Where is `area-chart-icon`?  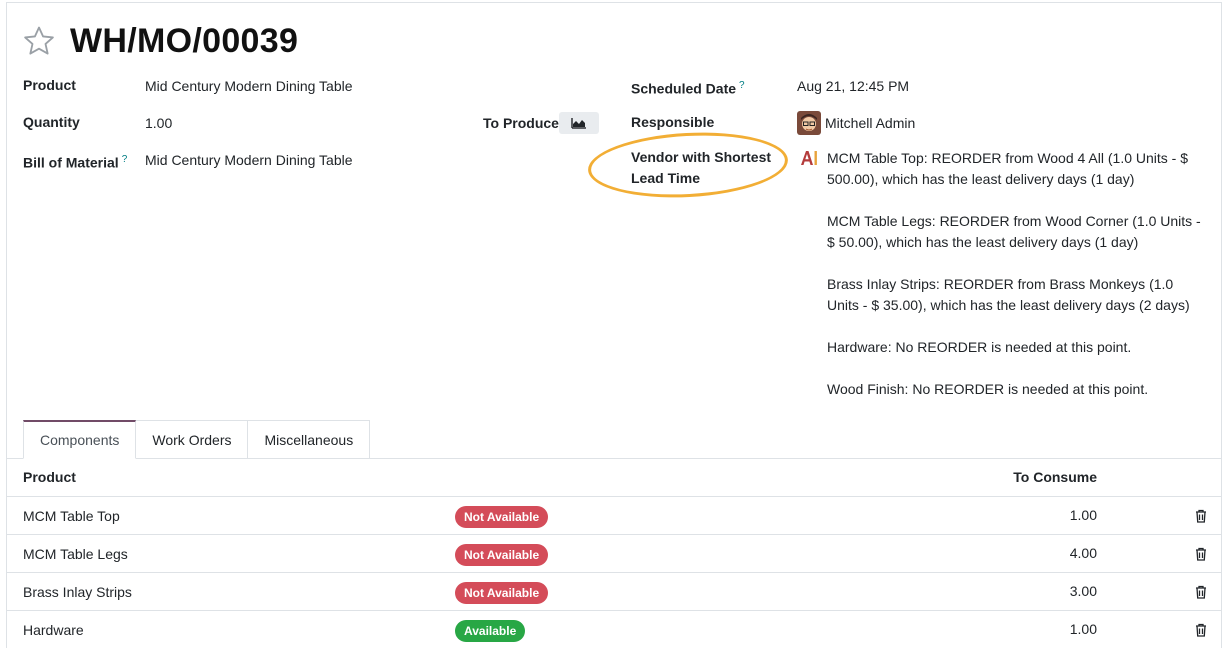
area-chart-icon is located at coordinates (578, 123).